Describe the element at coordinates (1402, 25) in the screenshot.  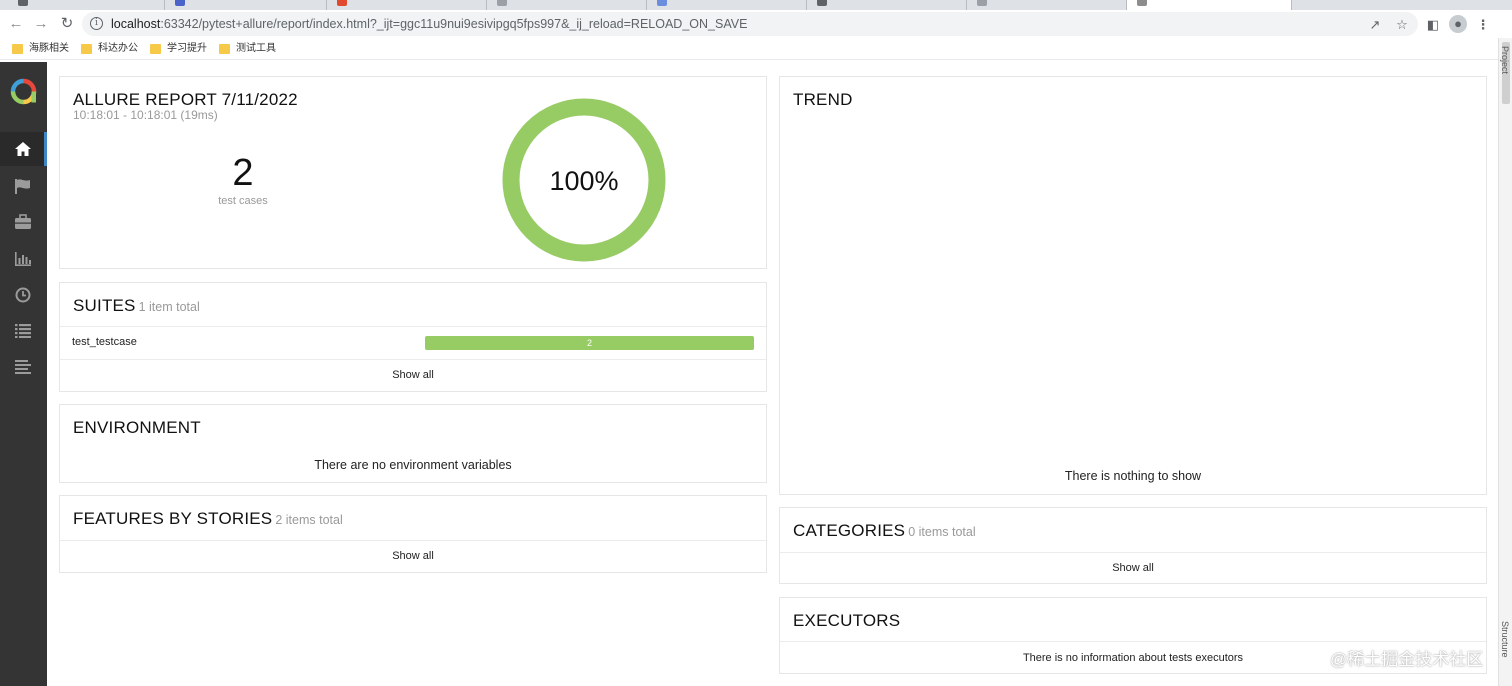
I see `bookmark-star-icon: ☆` at that location.